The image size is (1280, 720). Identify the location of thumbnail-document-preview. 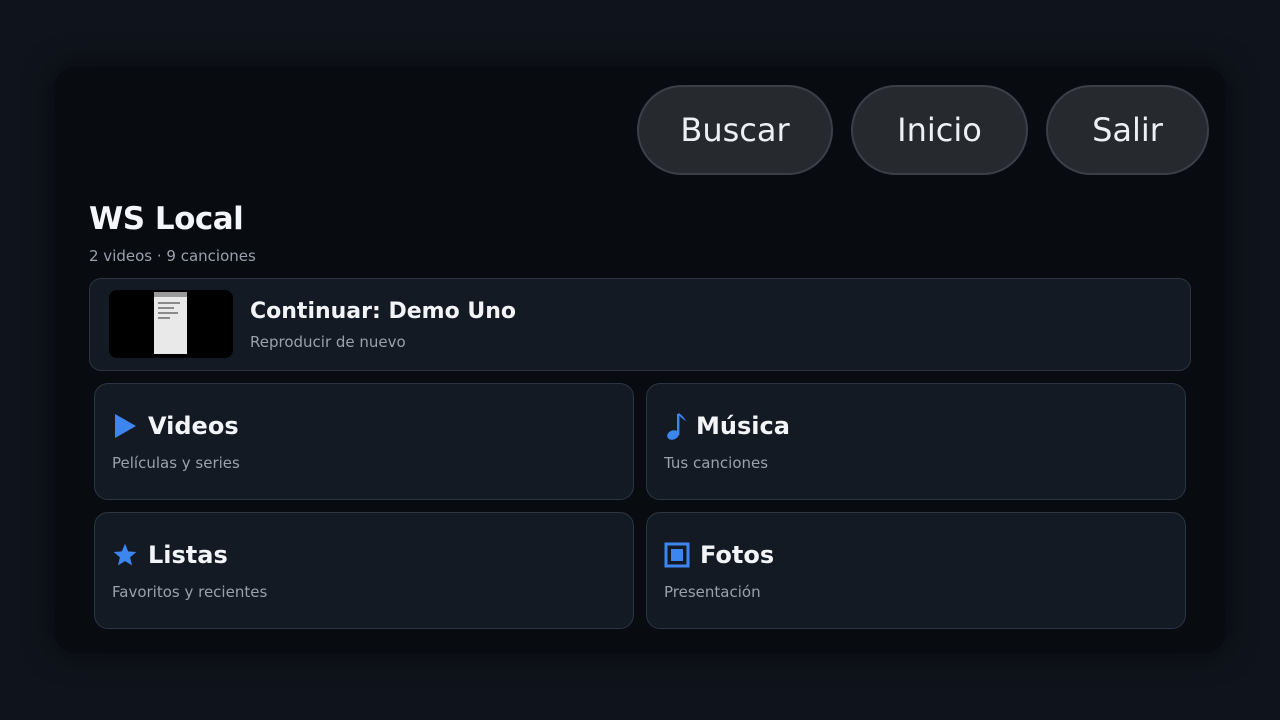
(170, 323).